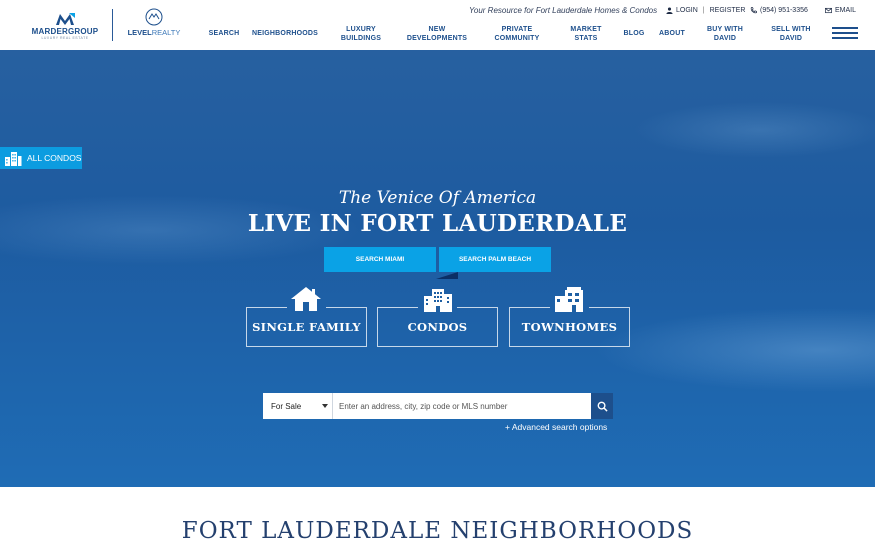  Describe the element at coordinates (224, 34) in the screenshot. I see `nav-item-search: SEARCH` at that location.